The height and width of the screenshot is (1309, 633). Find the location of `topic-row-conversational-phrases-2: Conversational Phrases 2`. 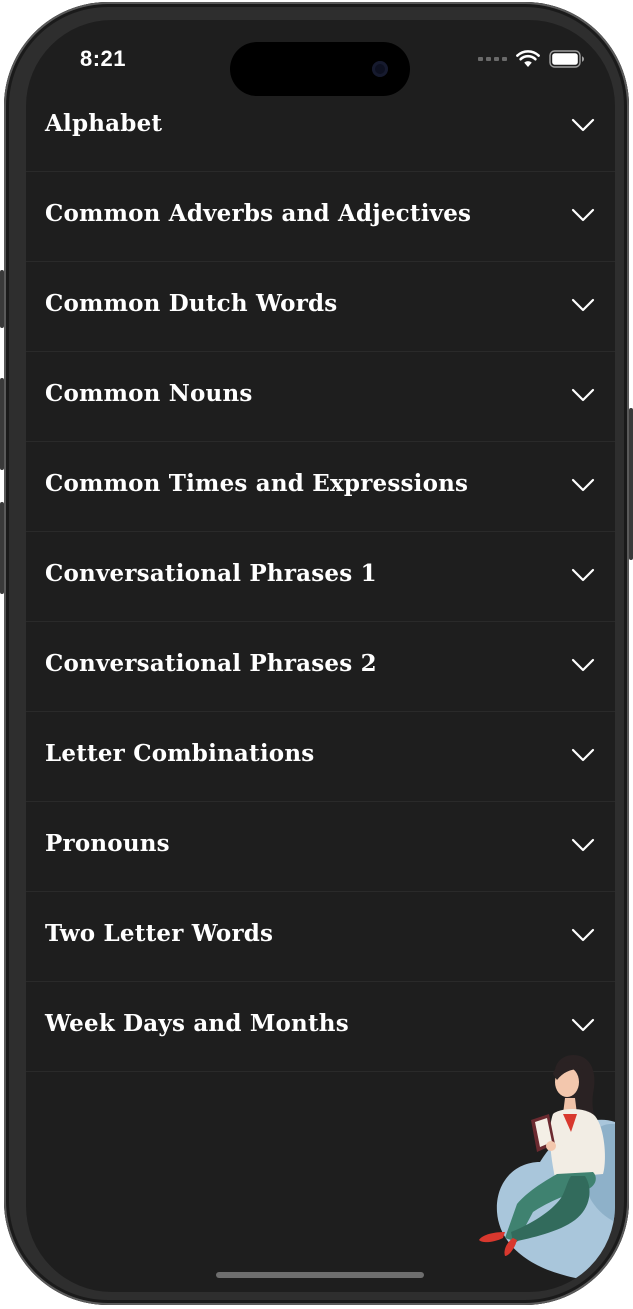

topic-row-conversational-phrases-2: Conversational Phrases 2 is located at coordinates (320, 667).